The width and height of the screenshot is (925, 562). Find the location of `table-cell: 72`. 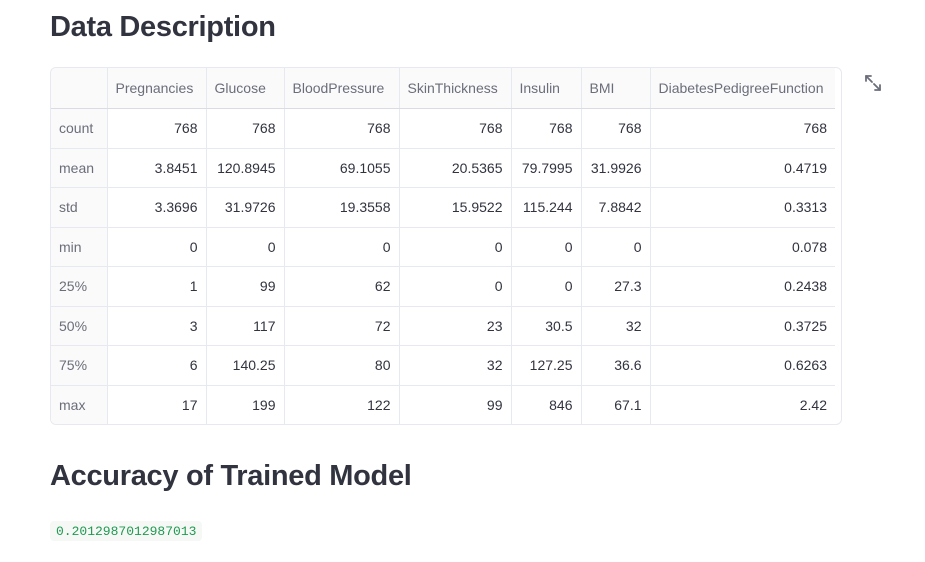

table-cell: 72 is located at coordinates (342, 326).